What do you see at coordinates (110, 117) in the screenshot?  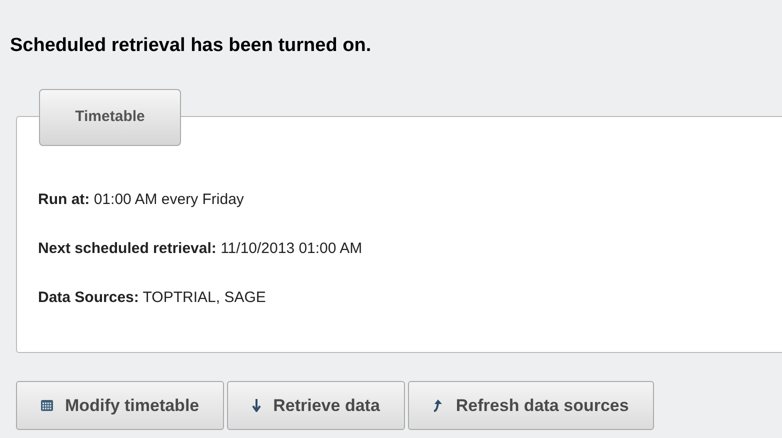 I see `timetable-legend: Timetable` at bounding box center [110, 117].